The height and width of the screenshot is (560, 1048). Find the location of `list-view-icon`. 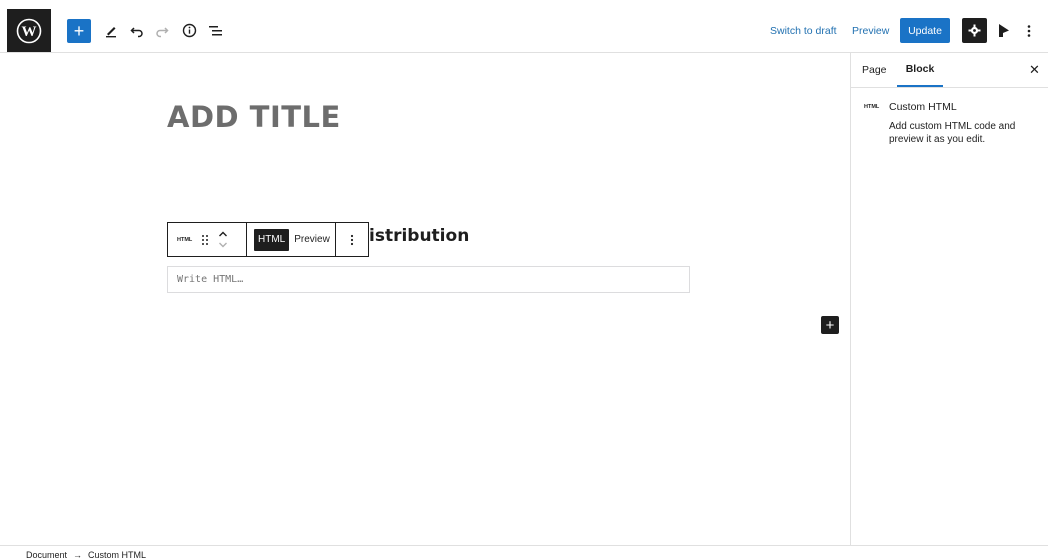

list-view-icon is located at coordinates (215, 30).